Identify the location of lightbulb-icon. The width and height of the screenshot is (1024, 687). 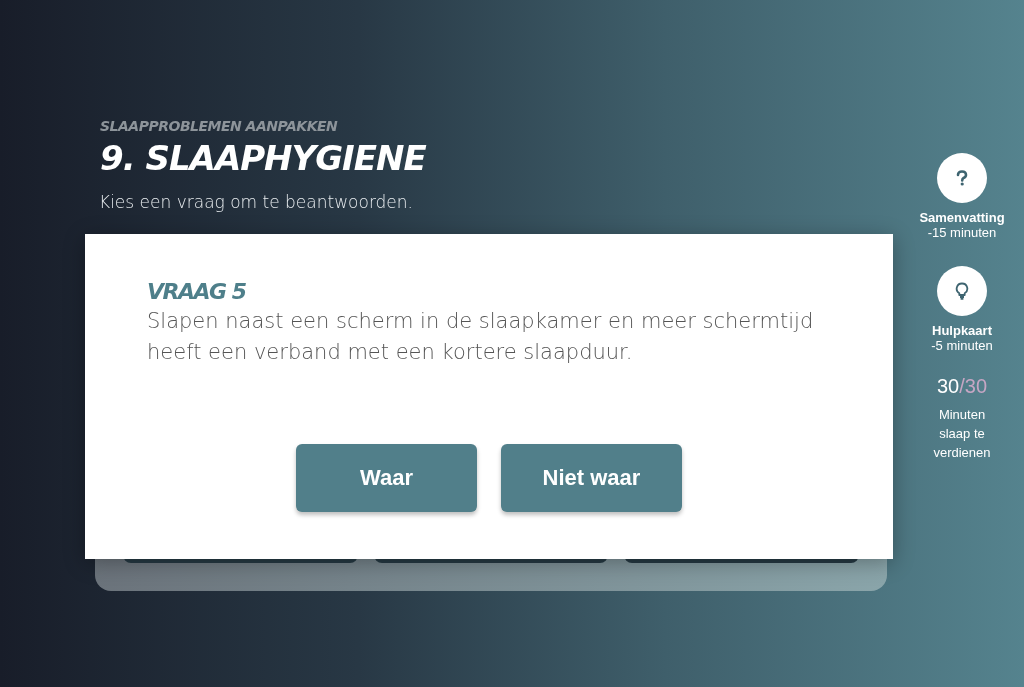
(962, 291).